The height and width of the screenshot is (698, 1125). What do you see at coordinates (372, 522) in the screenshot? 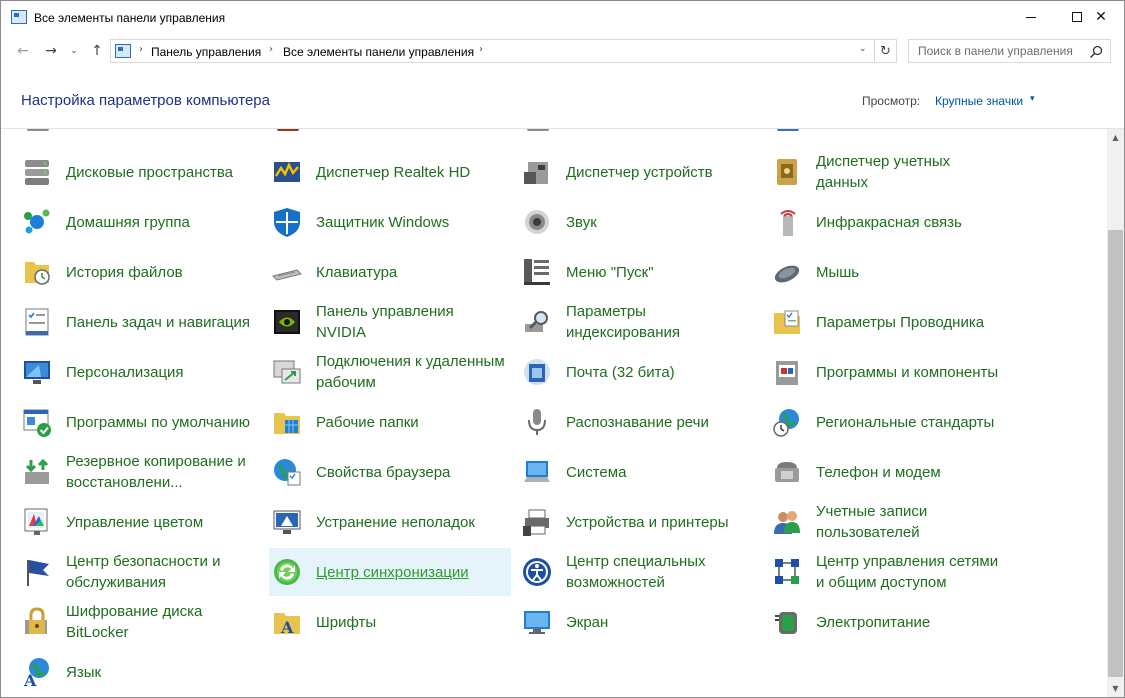
I see `control-panel-item: Устранение неполадок` at bounding box center [372, 522].